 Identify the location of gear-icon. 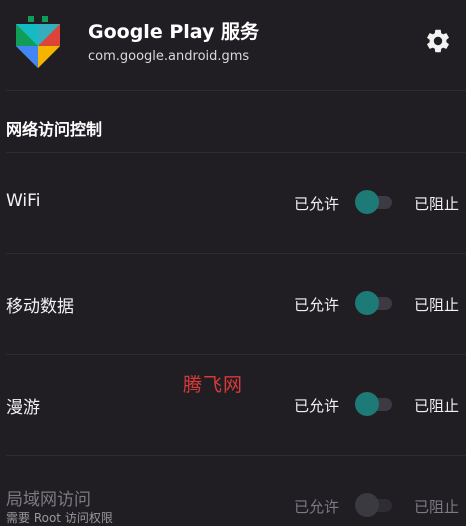
(438, 41).